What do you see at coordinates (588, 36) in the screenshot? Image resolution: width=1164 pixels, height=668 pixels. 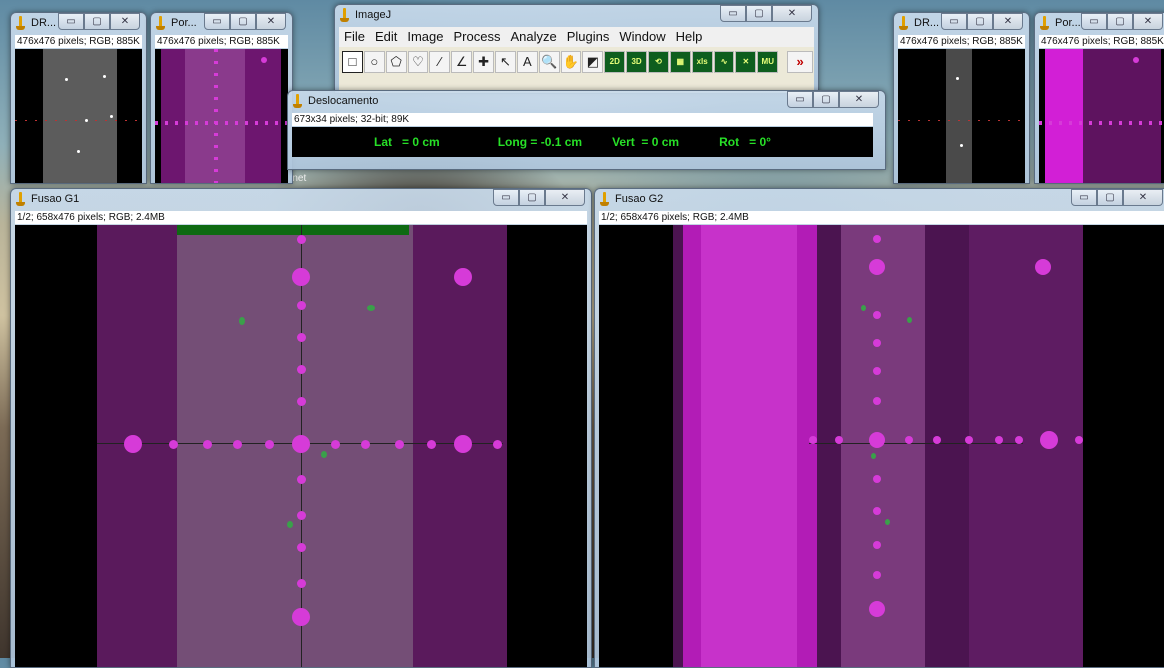 I see `menu-plugins: Plugins` at bounding box center [588, 36].